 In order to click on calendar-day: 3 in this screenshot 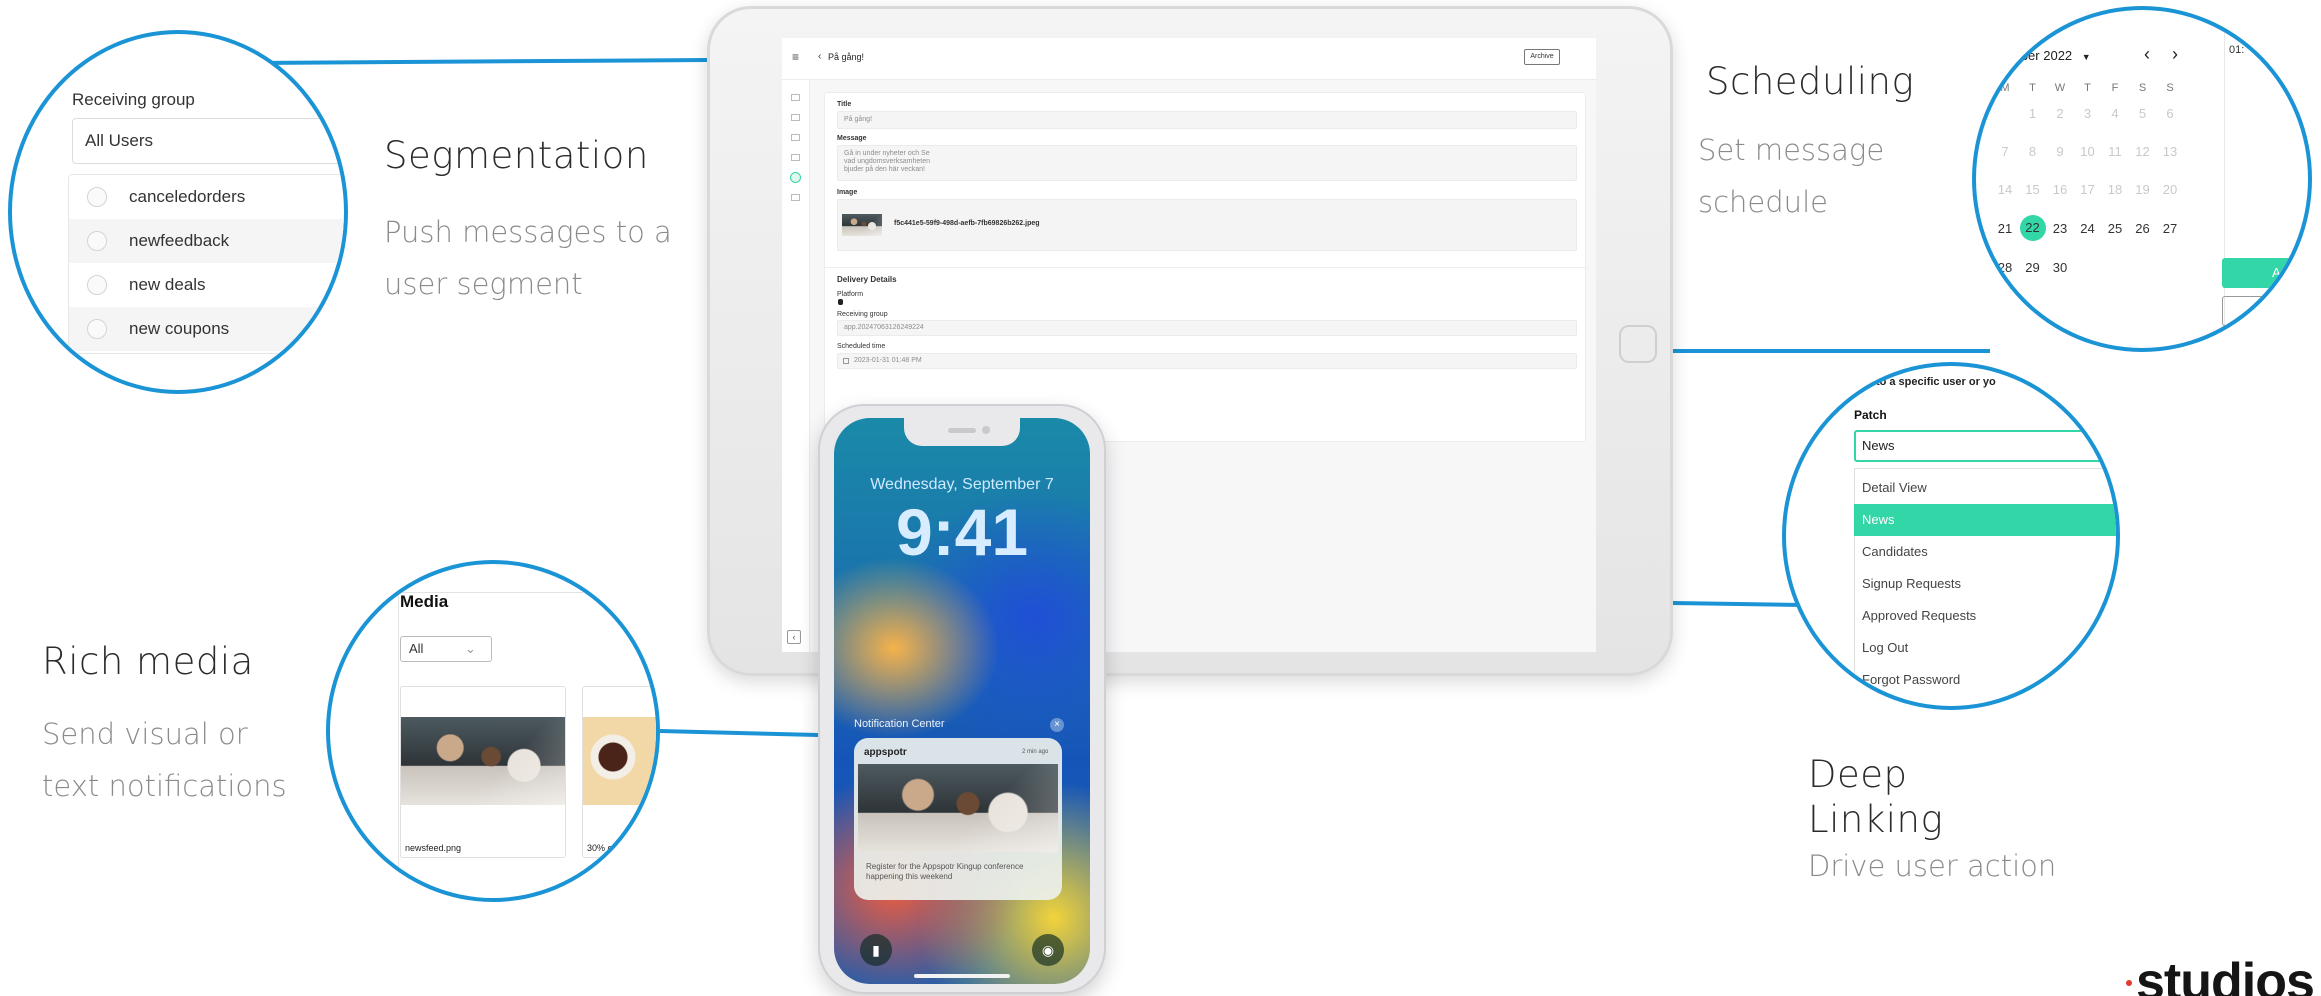, I will do `click(2088, 113)`.